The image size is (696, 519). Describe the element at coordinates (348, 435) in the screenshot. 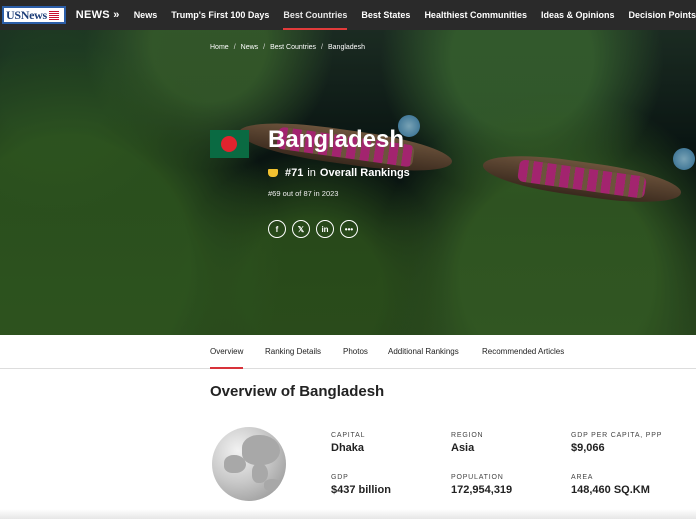

I see `stat-label: CAPITAL` at that location.